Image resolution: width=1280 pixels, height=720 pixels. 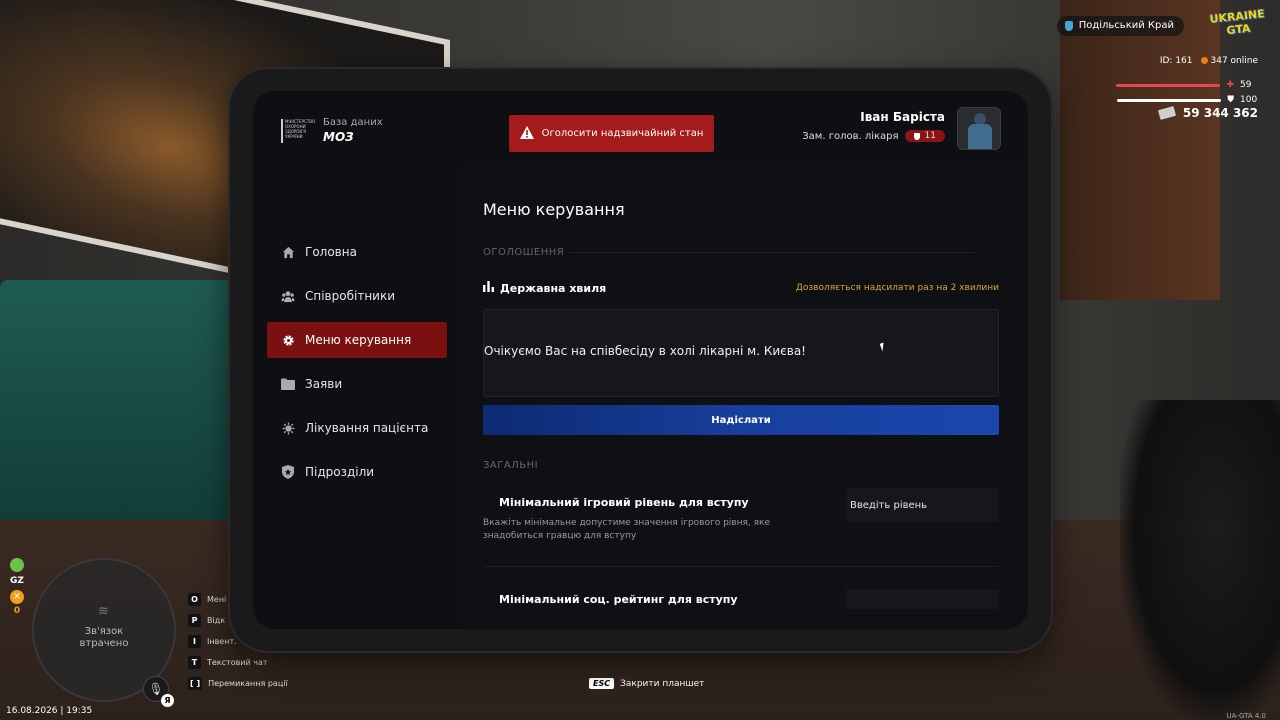 What do you see at coordinates (662, 683) in the screenshot?
I see `close-tablet-label: Закрити планшет` at bounding box center [662, 683].